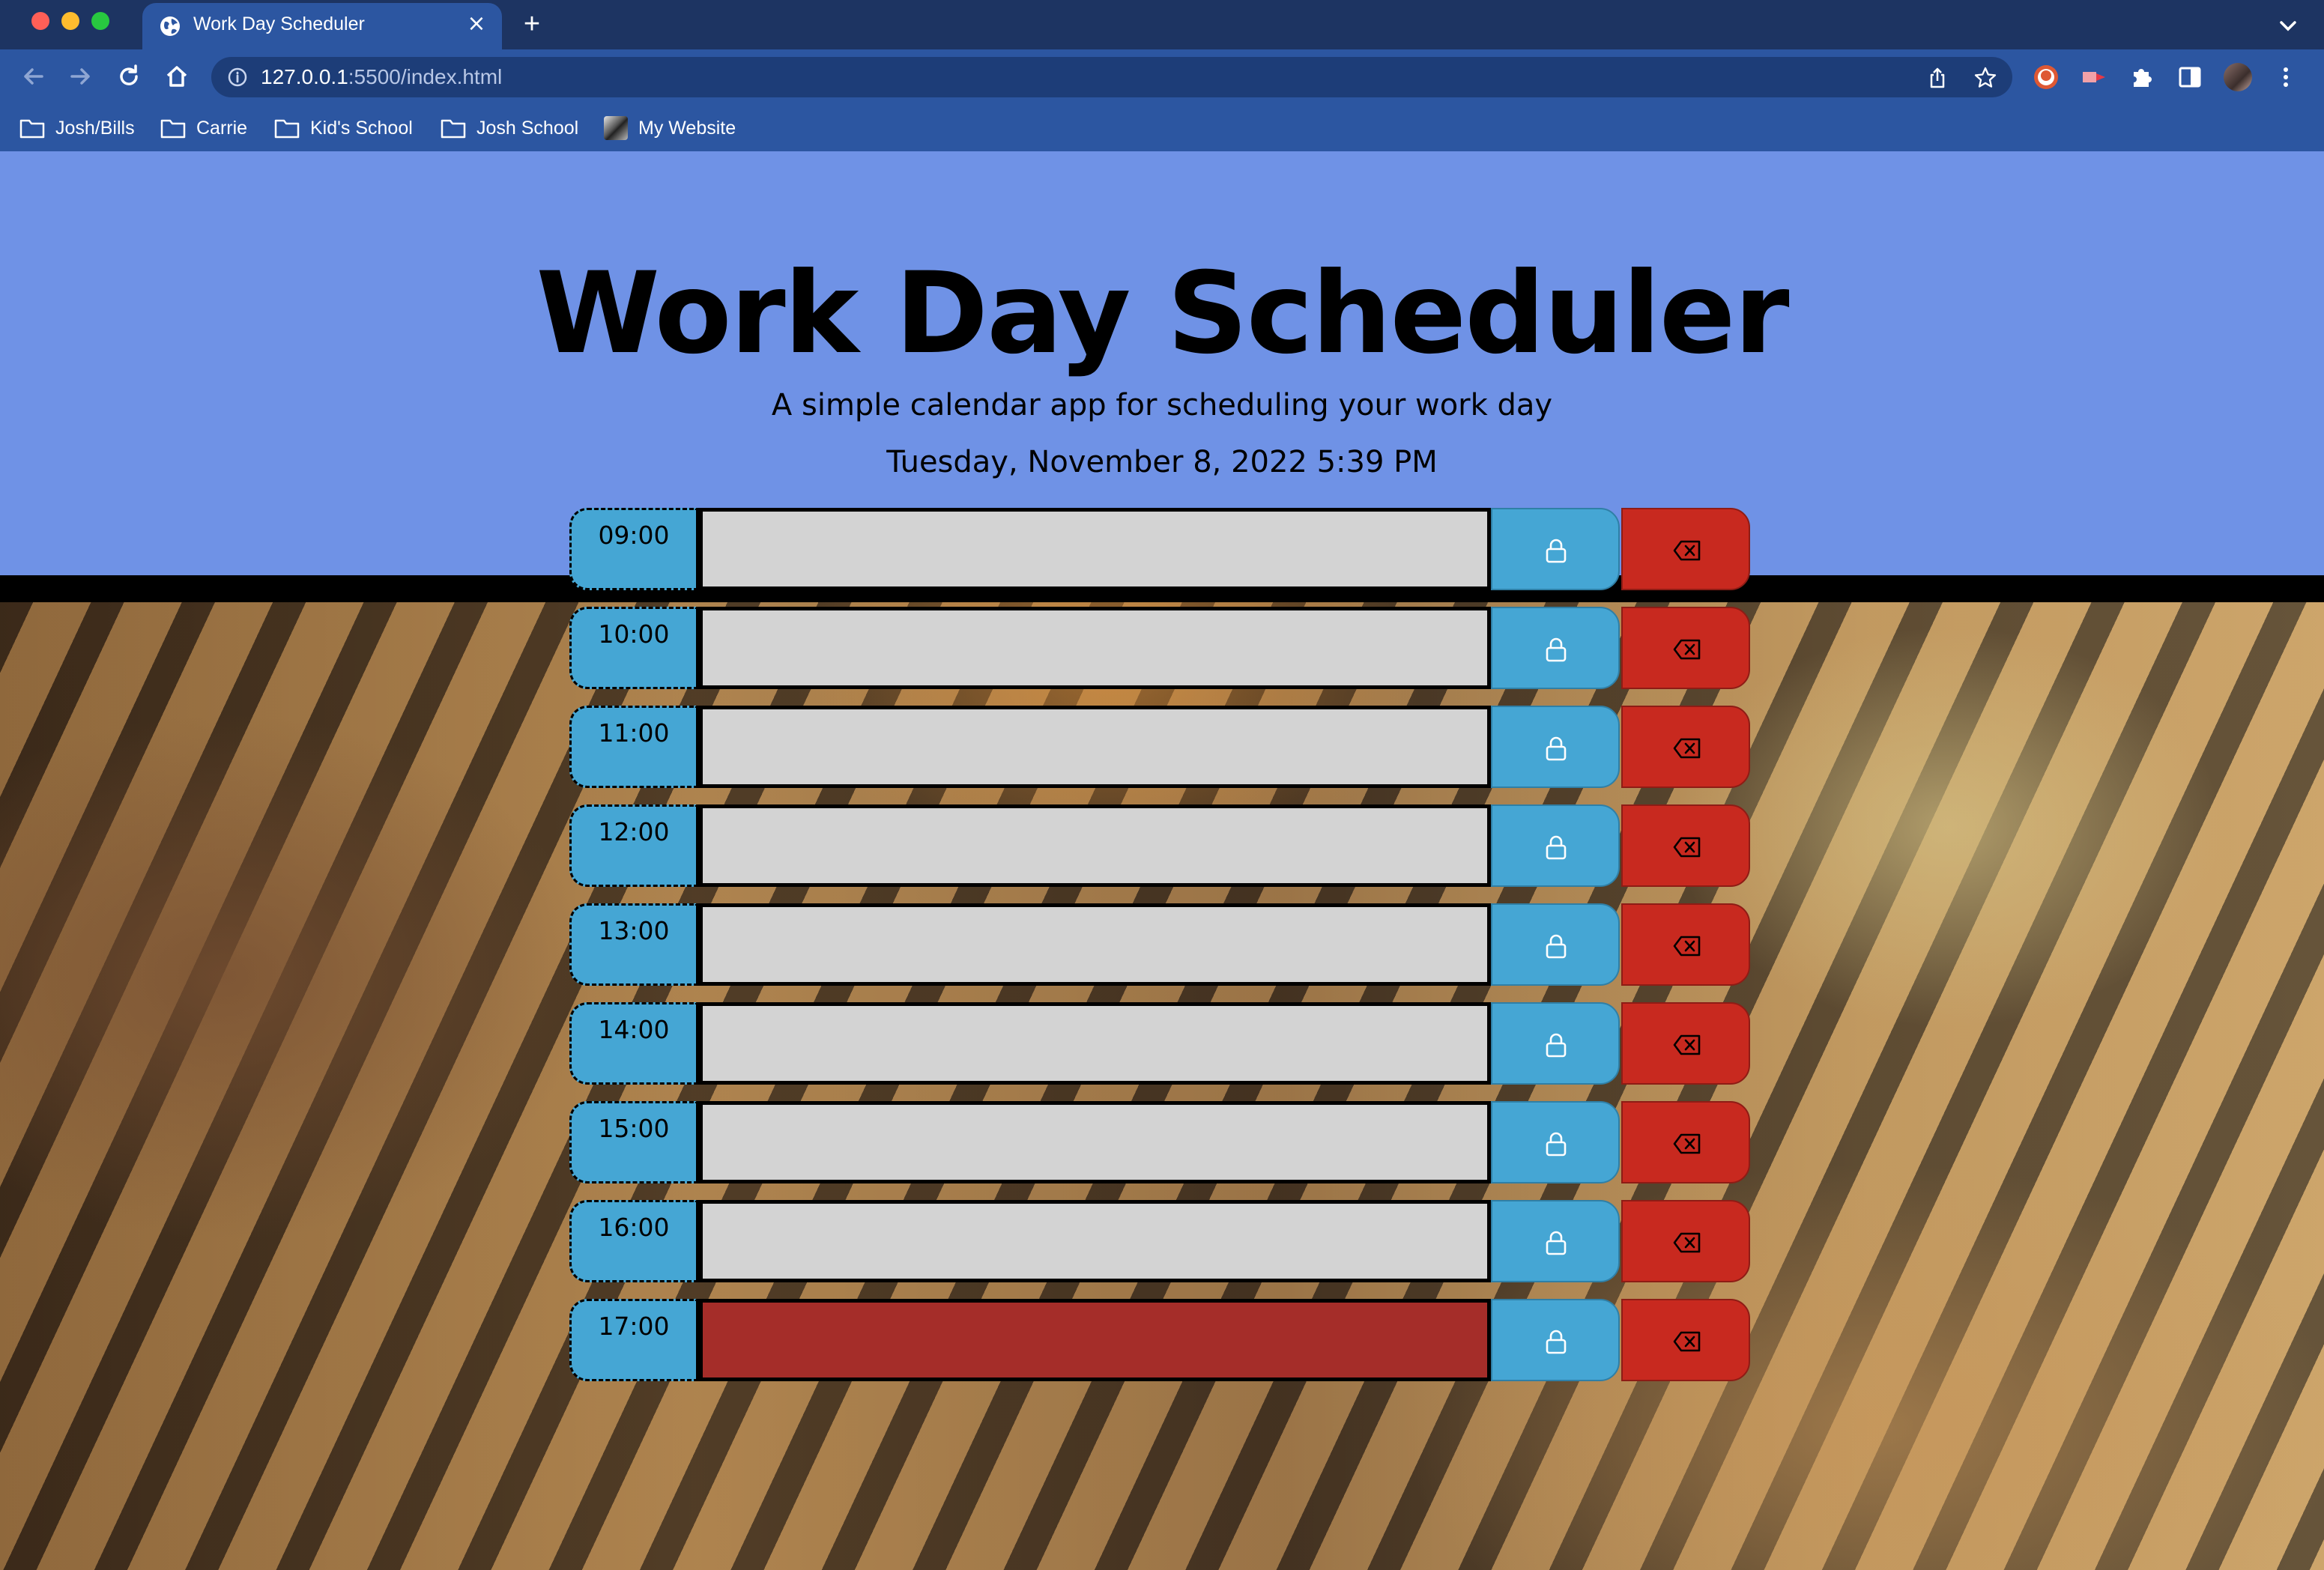  What do you see at coordinates (70, 21) in the screenshot?
I see `minimize-window-button` at bounding box center [70, 21].